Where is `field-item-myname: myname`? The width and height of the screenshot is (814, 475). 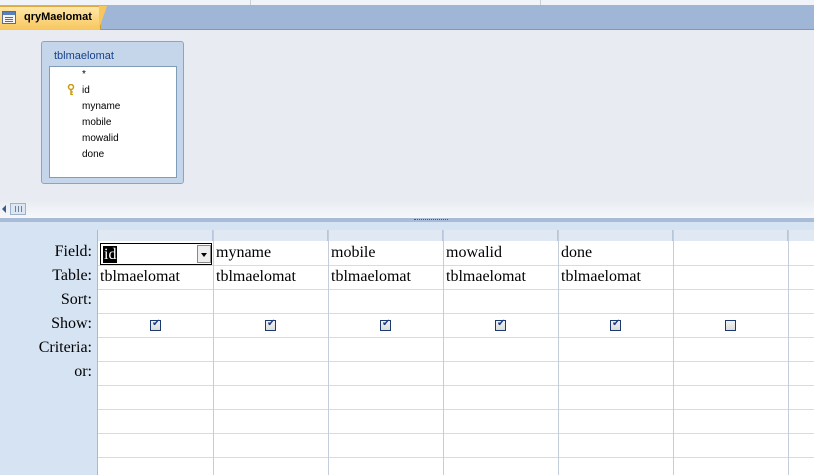 field-item-myname: myname is located at coordinates (101, 106).